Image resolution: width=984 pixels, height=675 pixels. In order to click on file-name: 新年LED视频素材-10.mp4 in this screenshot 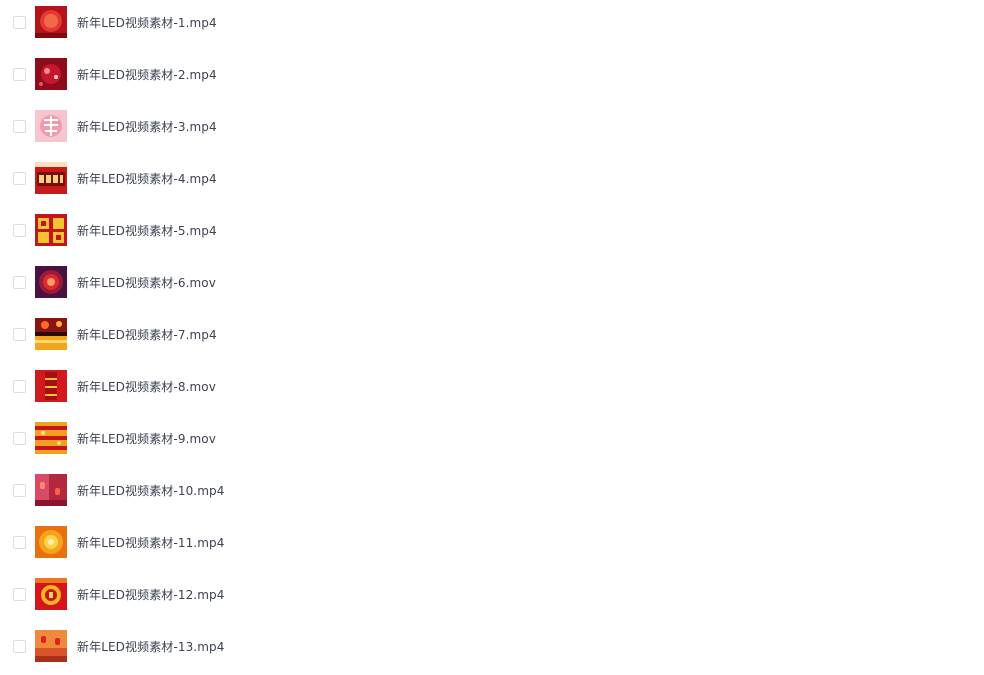, I will do `click(150, 490)`.